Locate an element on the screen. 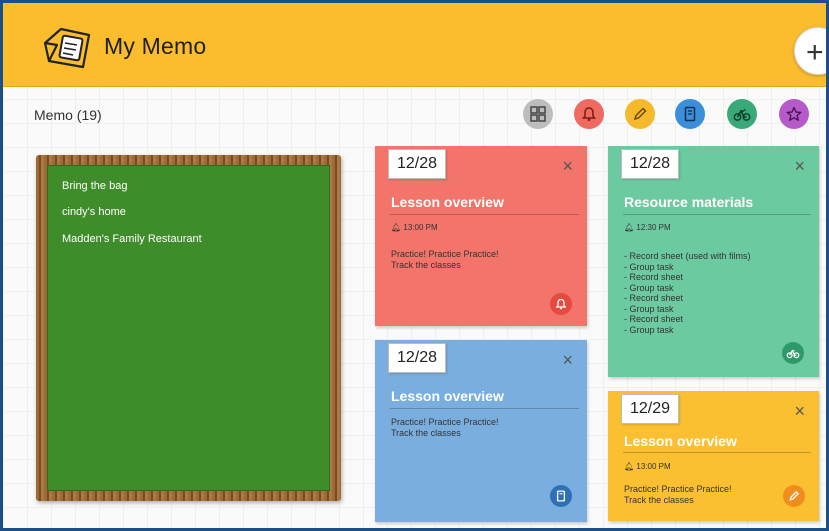  memo-alarm-time: 🔔︎ 12:30 PM is located at coordinates (647, 227).